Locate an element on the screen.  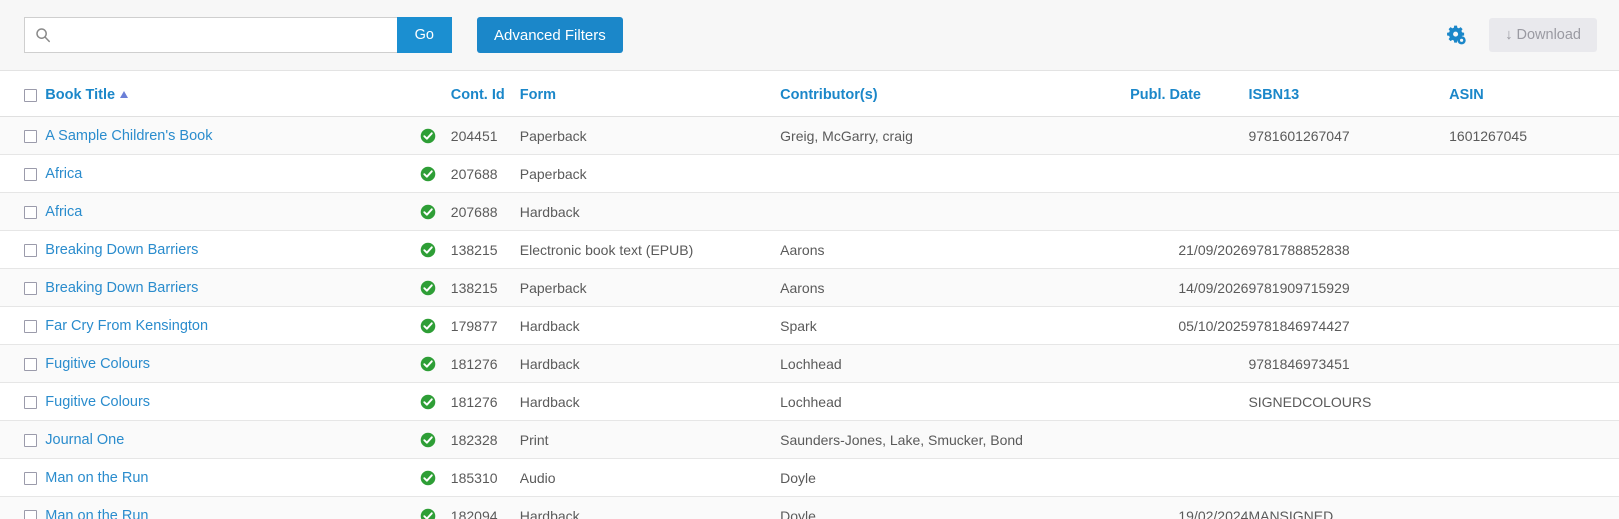
search-box is located at coordinates (210, 35).